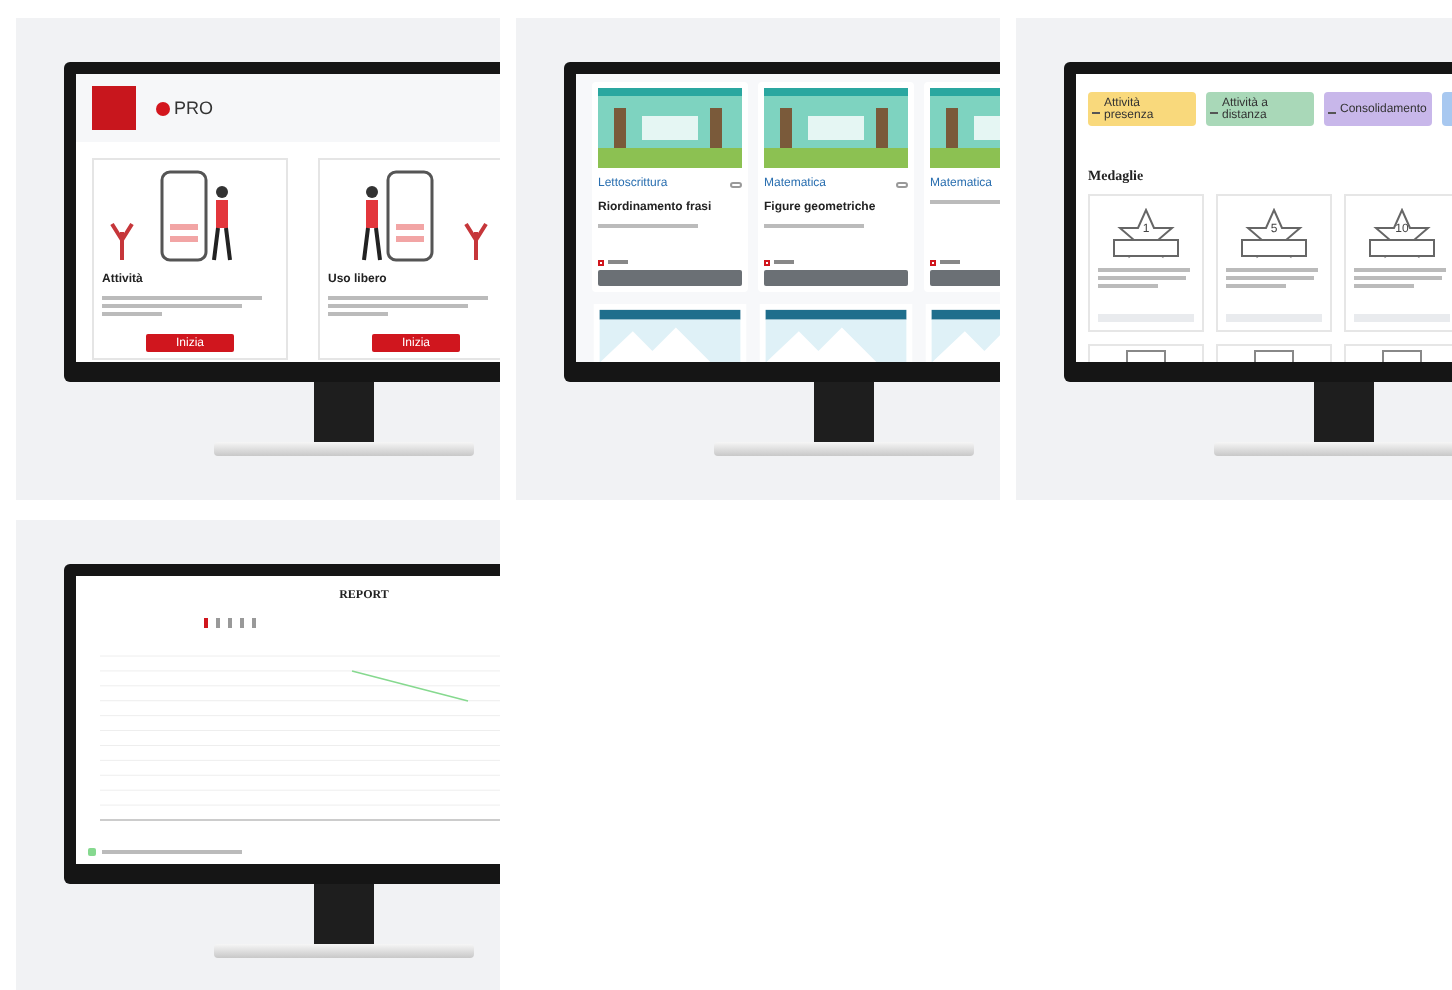 The width and height of the screenshot is (1452, 990). What do you see at coordinates (92, 852) in the screenshot?
I see `legend-swatch` at bounding box center [92, 852].